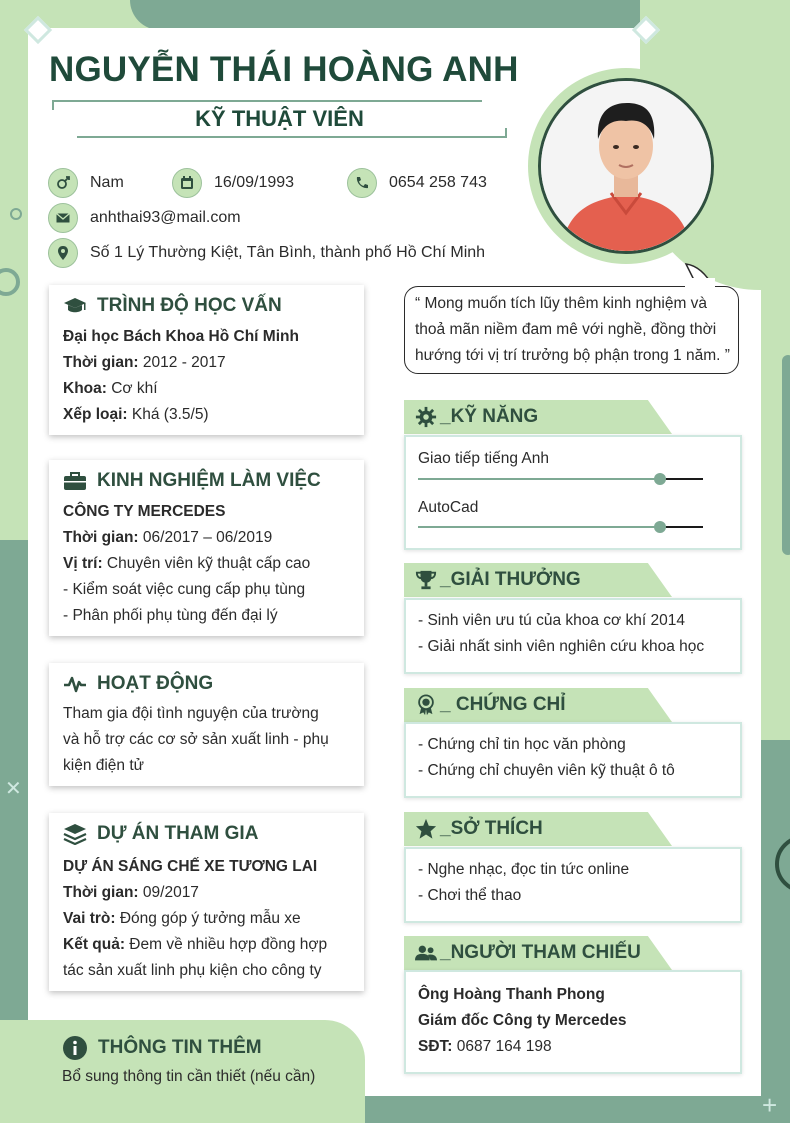 The width and height of the screenshot is (790, 1123). I want to click on activities-title: HOẠT ĐỘNG, so click(155, 683).